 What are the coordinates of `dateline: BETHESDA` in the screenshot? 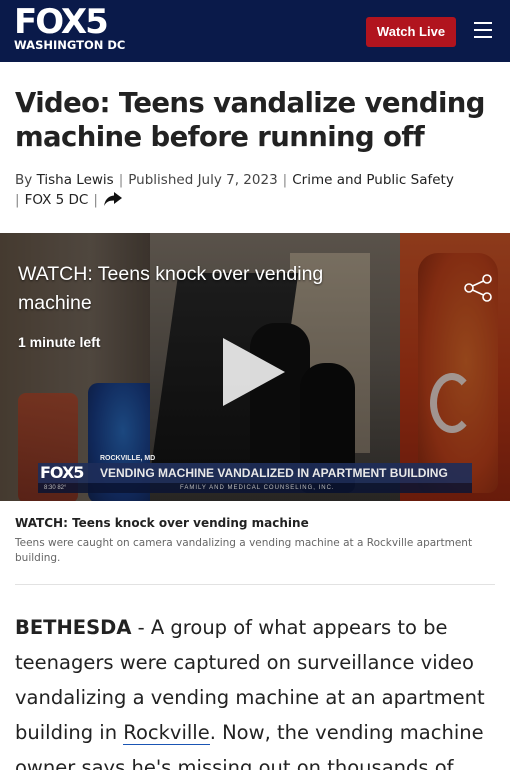 It's located at (73, 627).